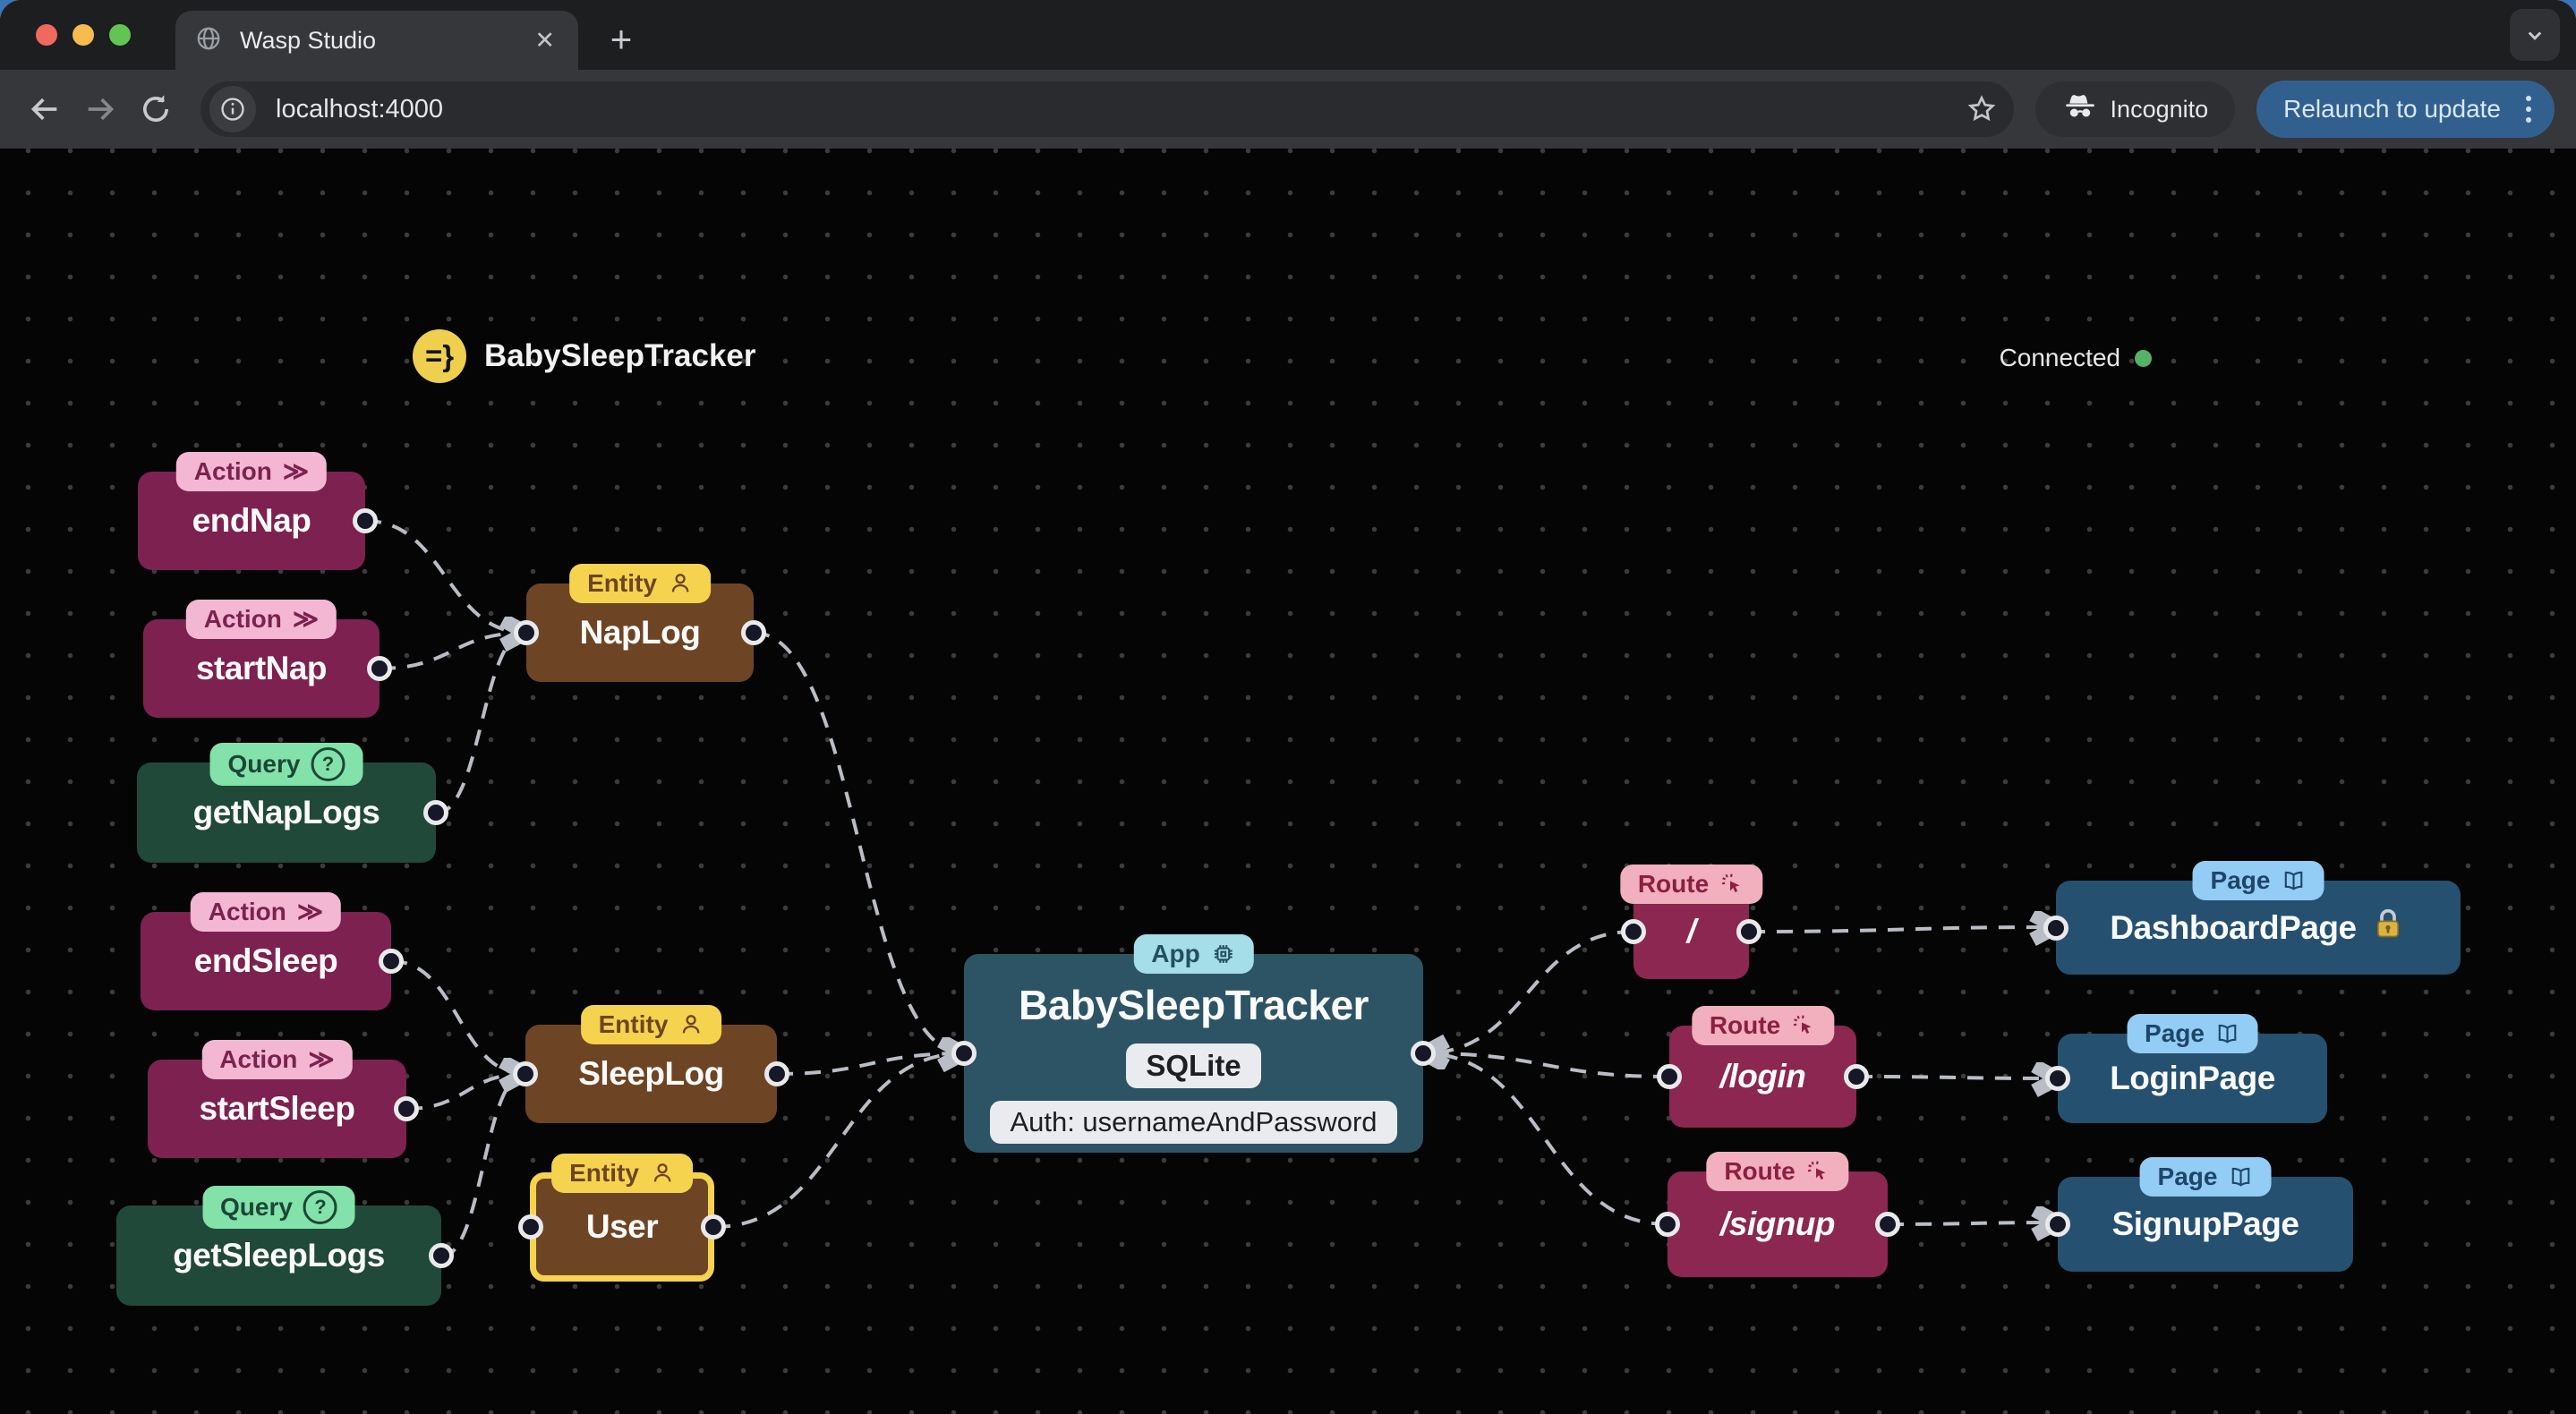  What do you see at coordinates (439, 356) in the screenshot?
I see `wasp-logo-icon: =}` at bounding box center [439, 356].